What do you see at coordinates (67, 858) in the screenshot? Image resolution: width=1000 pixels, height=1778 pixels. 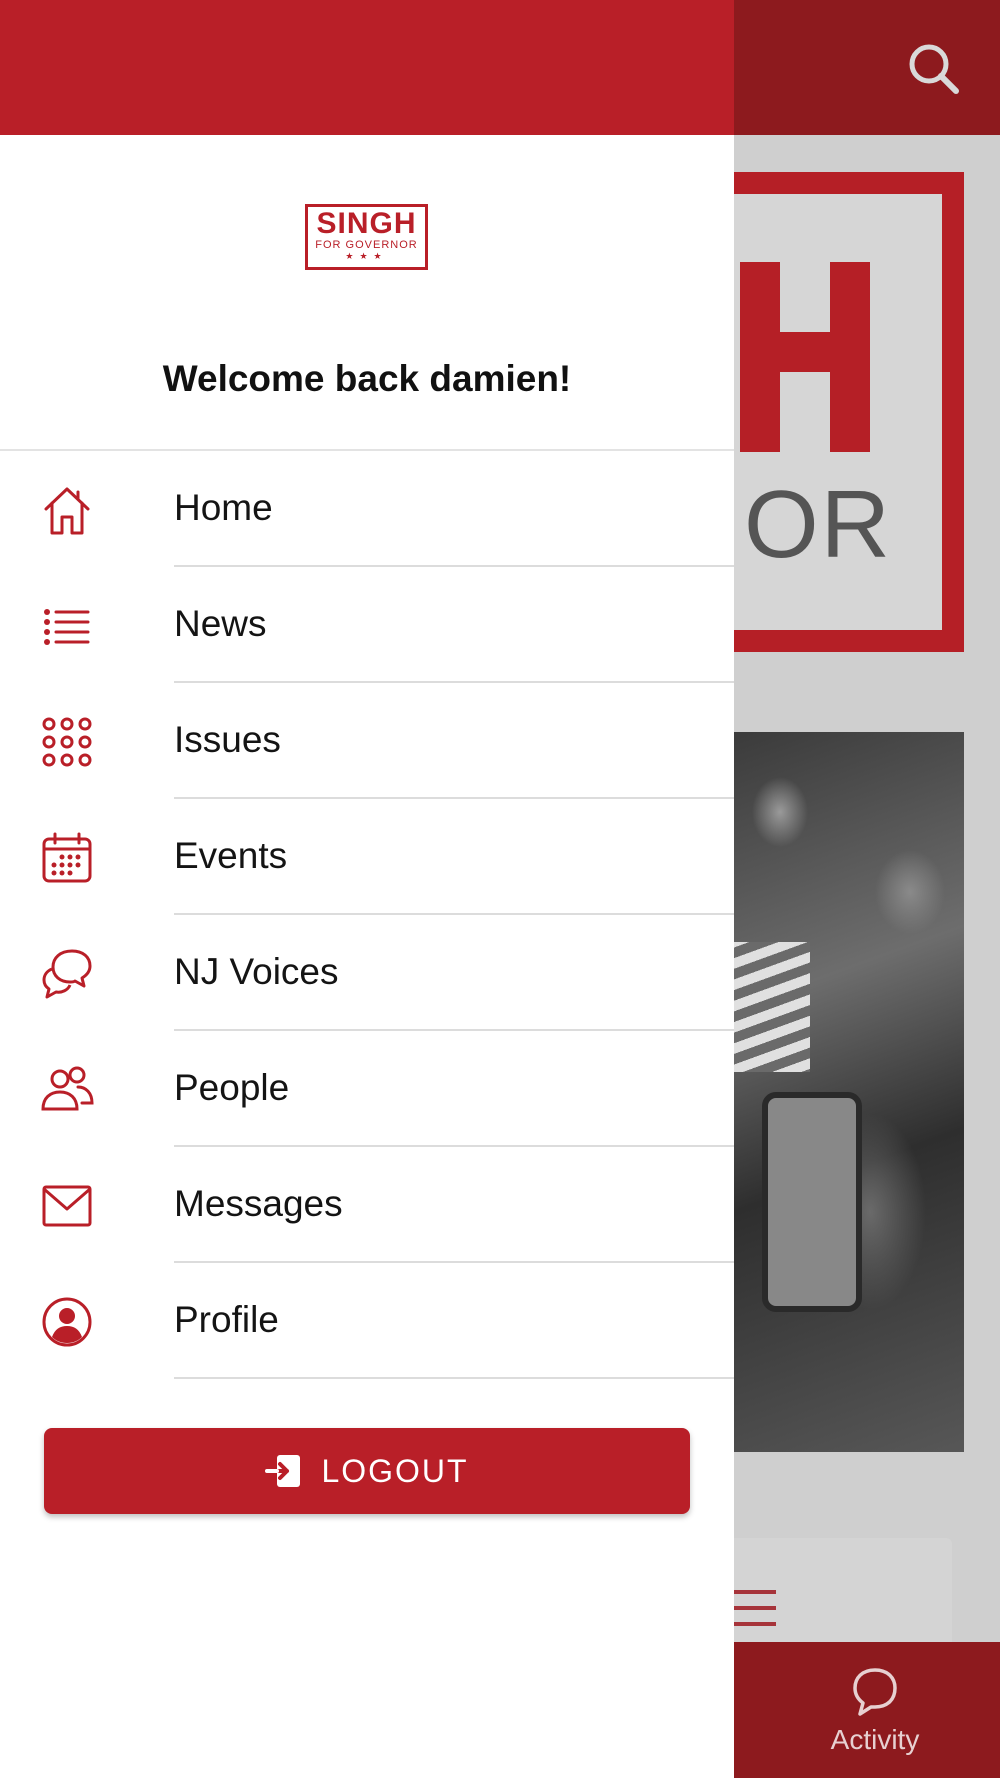 I see `calendar-icon` at bounding box center [67, 858].